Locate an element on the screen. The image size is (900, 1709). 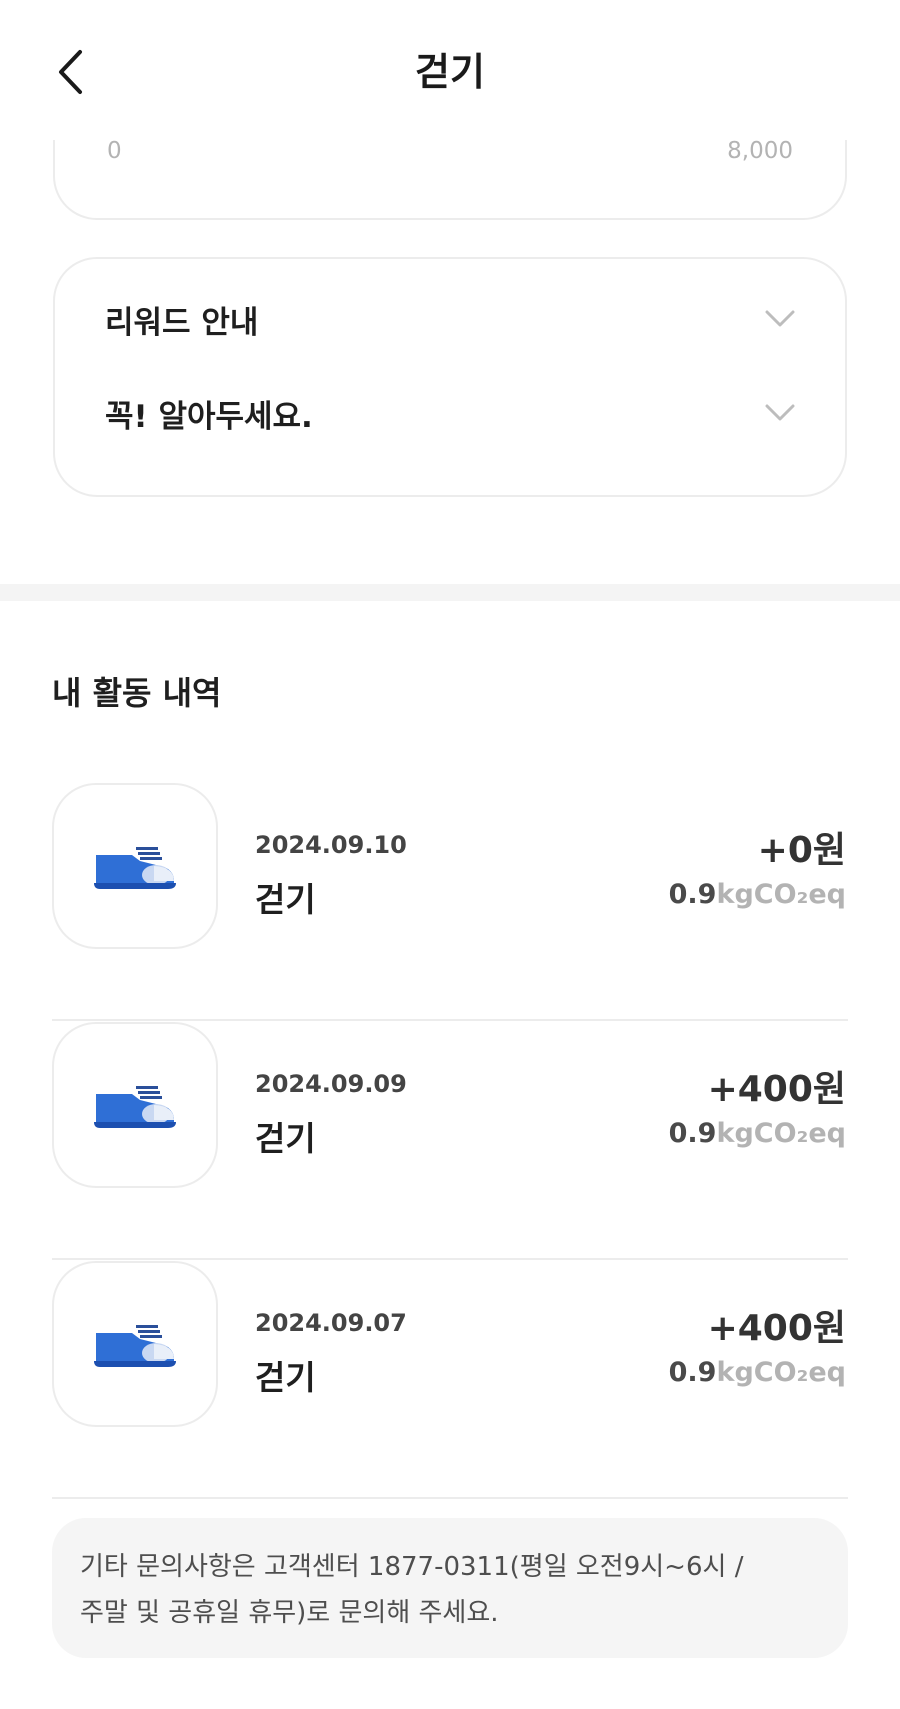
activity-date: 2024.09.07 is located at coordinates (331, 1323).